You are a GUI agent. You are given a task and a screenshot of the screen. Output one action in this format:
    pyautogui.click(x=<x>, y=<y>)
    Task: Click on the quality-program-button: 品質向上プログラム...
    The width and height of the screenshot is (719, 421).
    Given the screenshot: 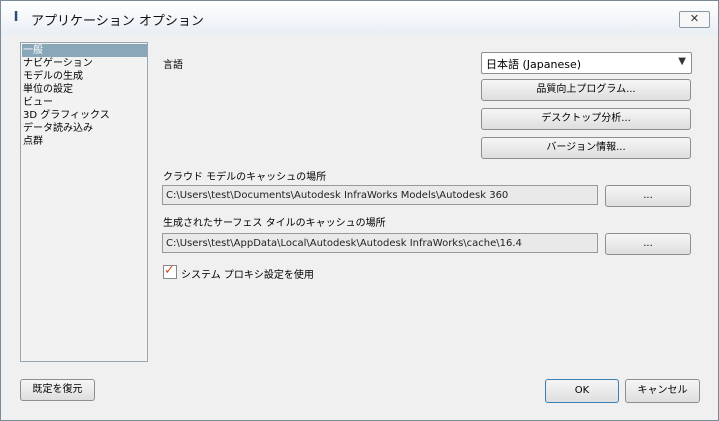 What is the action you would take?
    pyautogui.click(x=586, y=90)
    